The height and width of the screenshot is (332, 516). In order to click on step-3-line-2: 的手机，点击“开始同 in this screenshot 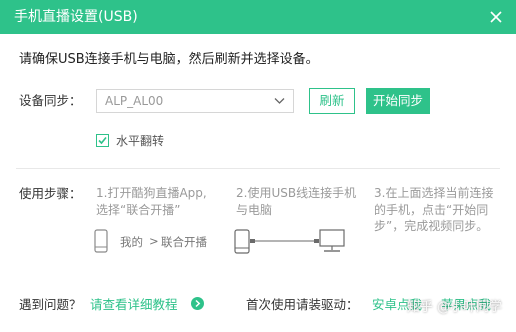, I will do `click(431, 209)`.